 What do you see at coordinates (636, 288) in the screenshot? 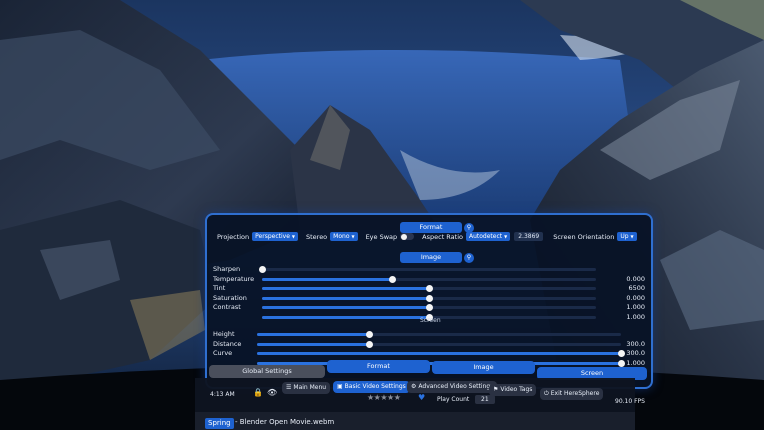
I see `image-slider-value: 6500` at bounding box center [636, 288].